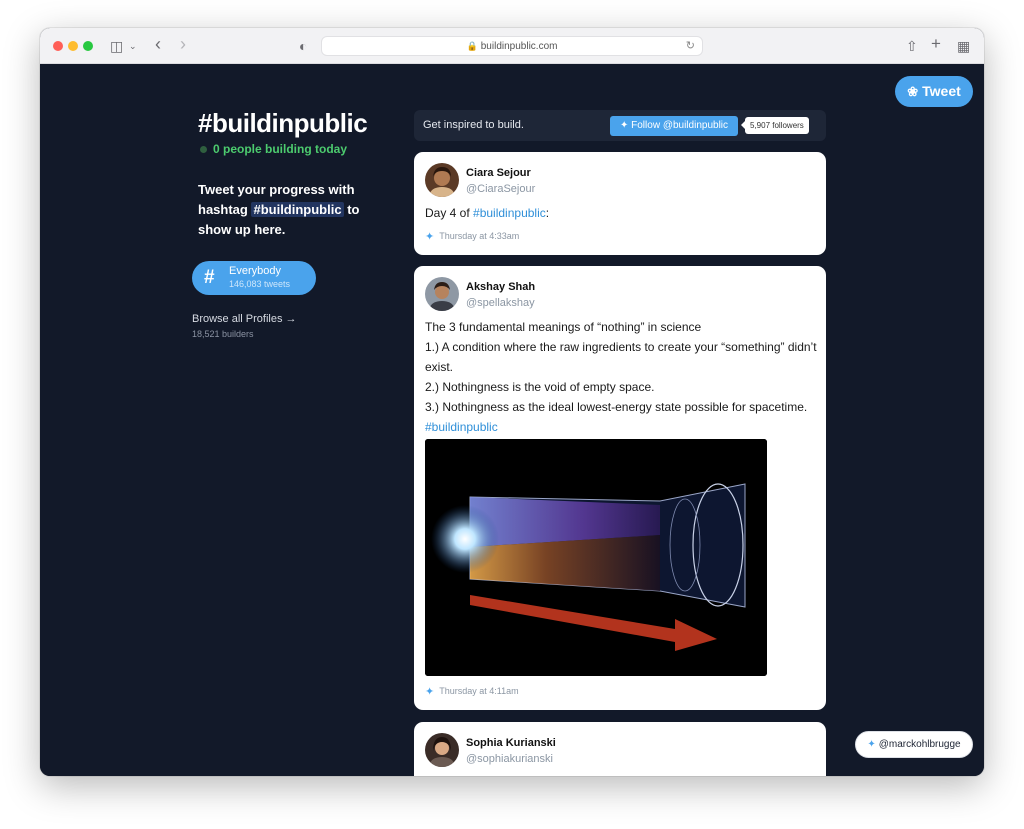  Describe the element at coordinates (209, 277) in the screenshot. I see `hash-icon: #` at that location.